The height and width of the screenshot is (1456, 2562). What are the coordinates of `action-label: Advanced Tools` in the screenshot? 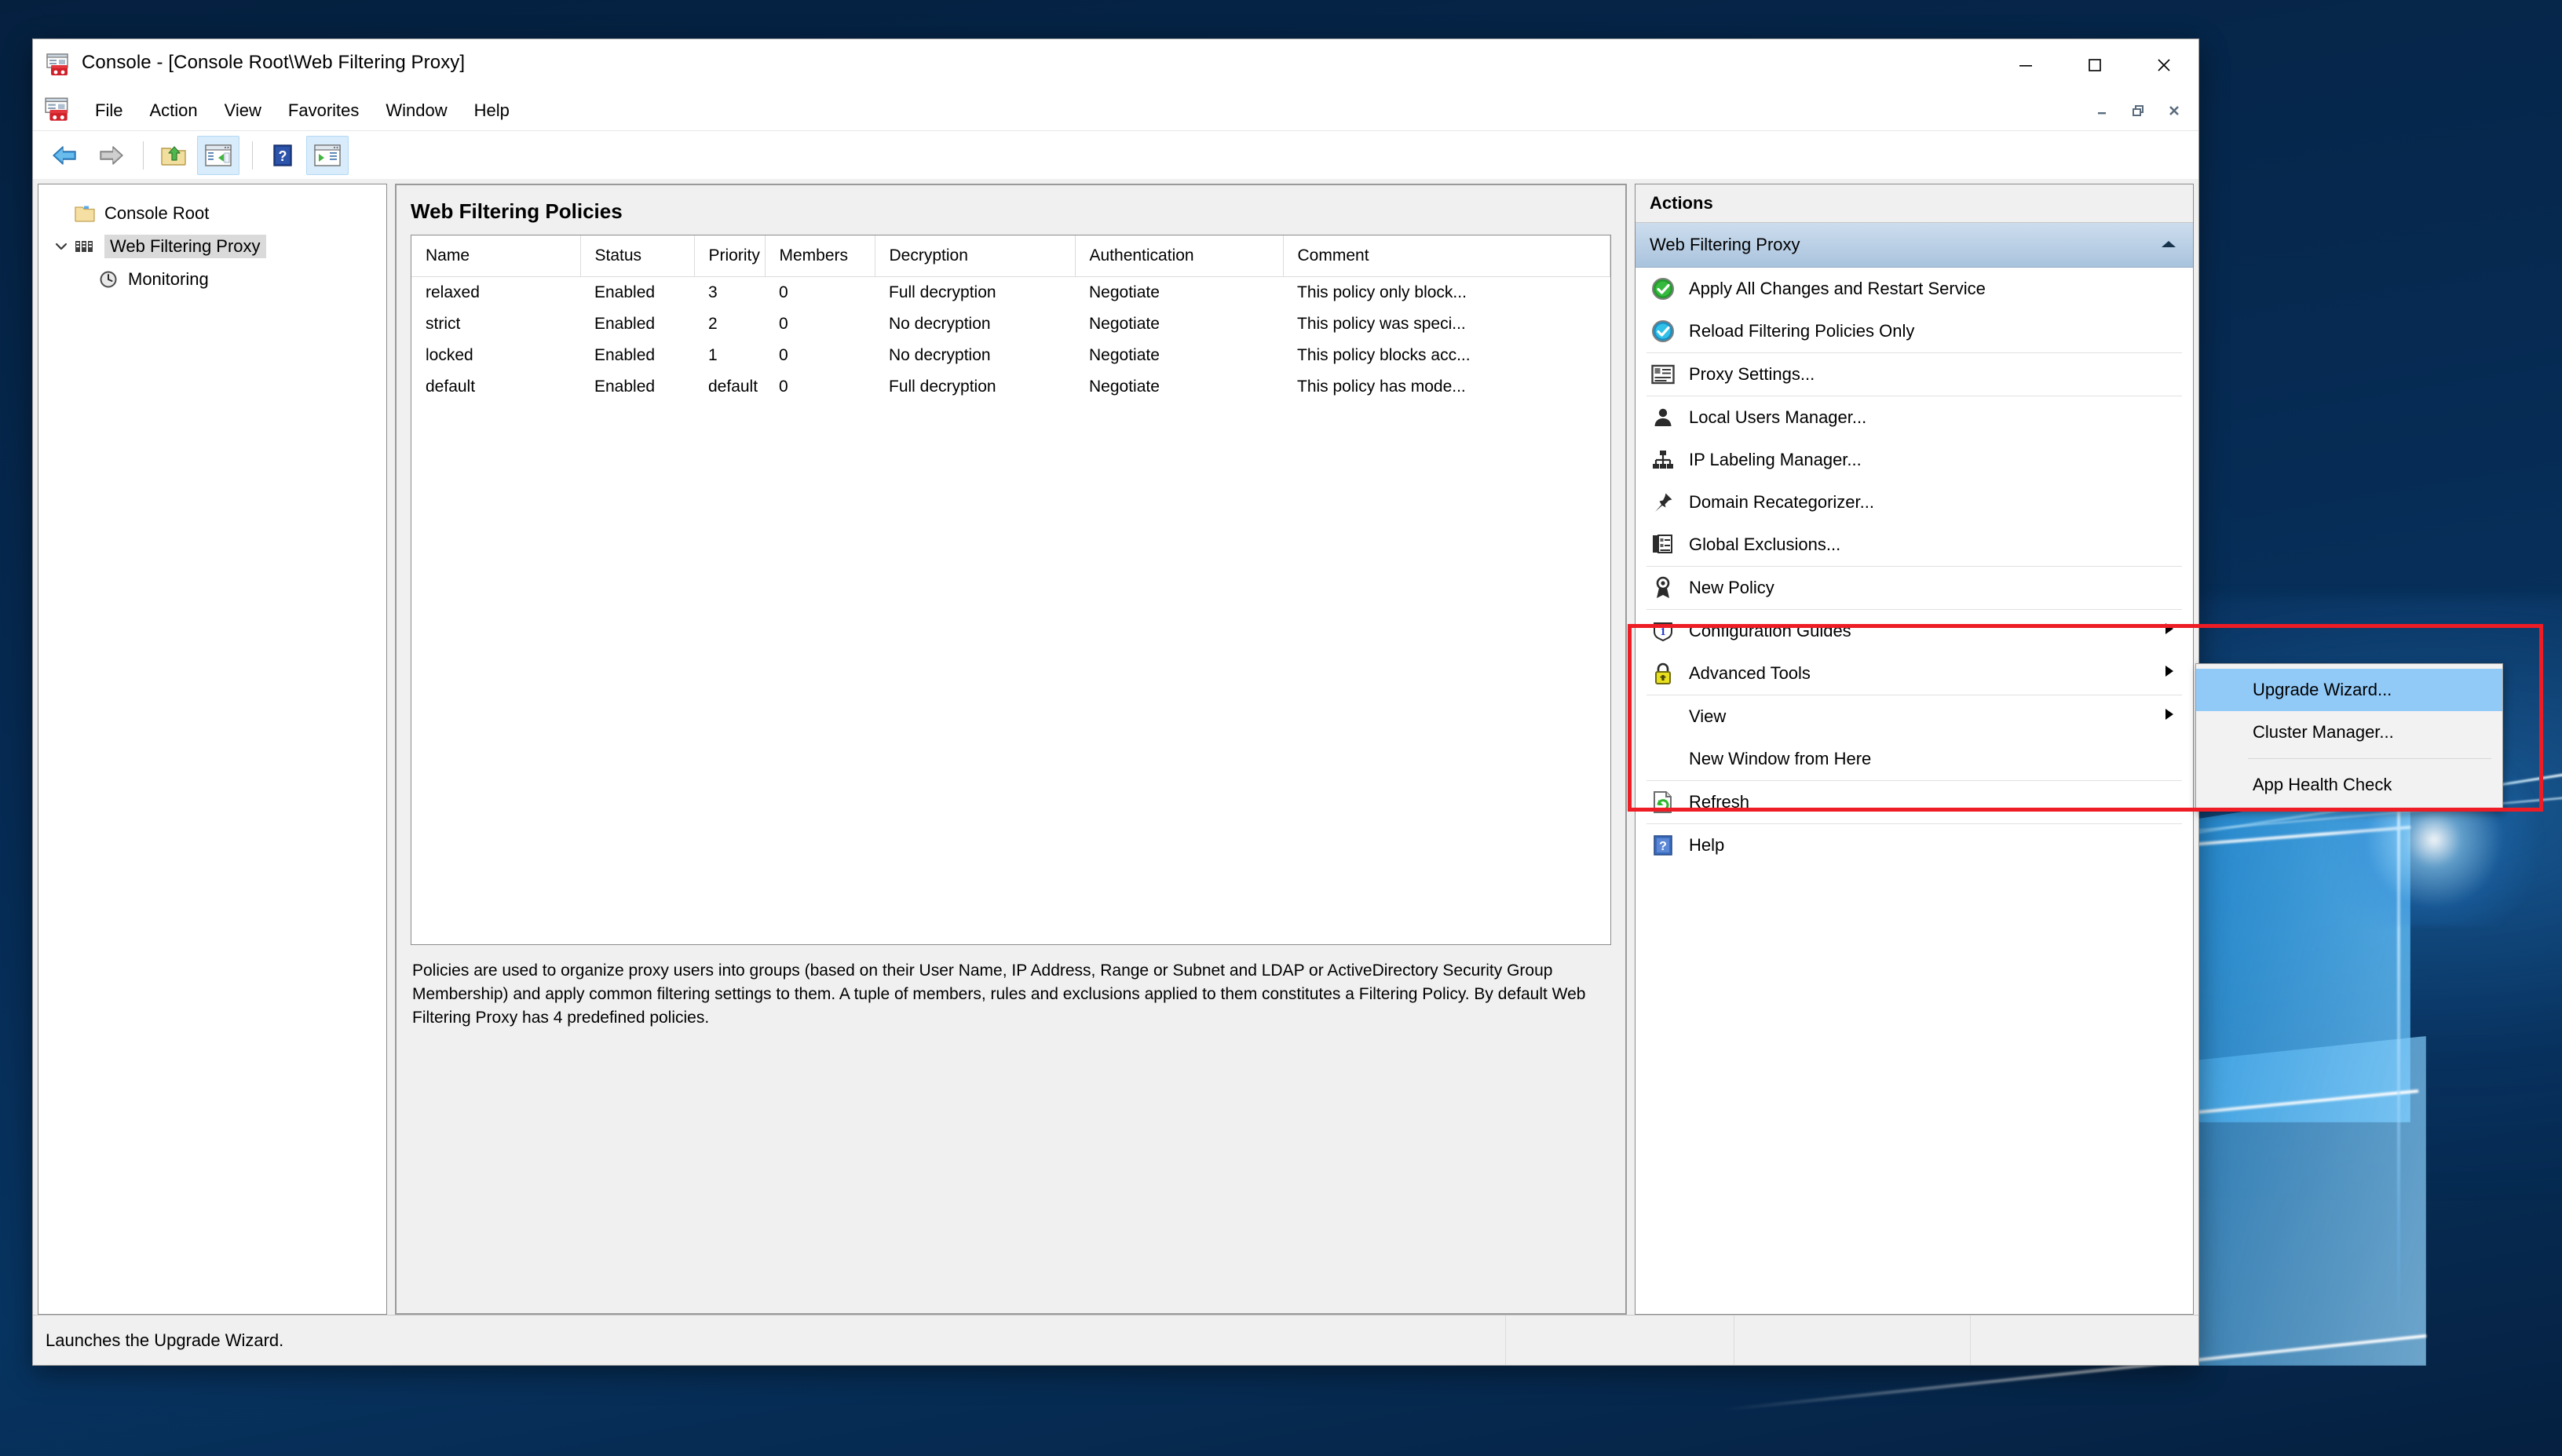 It's located at (1750, 673).